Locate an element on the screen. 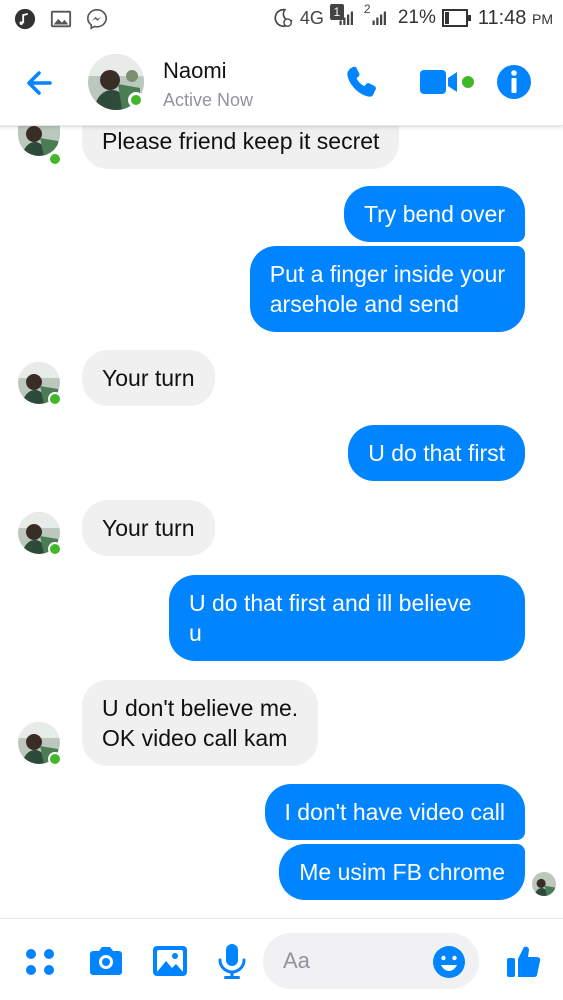 The image size is (563, 1000). system-status: 4G 1 2 21% 11:48 PM is located at coordinates (412, 16).